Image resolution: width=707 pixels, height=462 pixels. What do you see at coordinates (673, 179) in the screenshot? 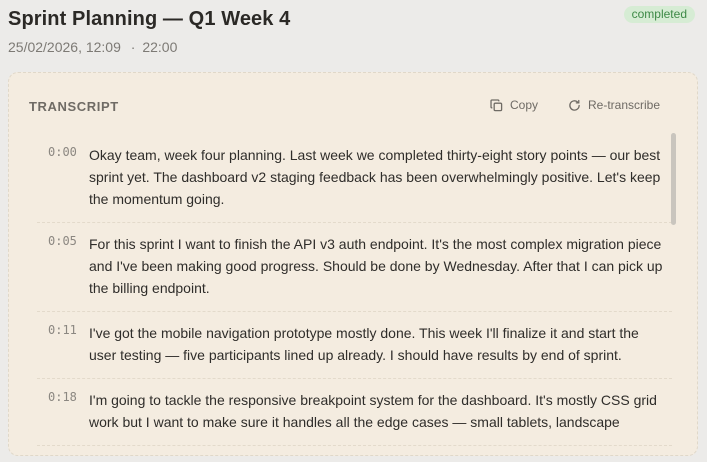
I see `scrollbar-thumb` at bounding box center [673, 179].